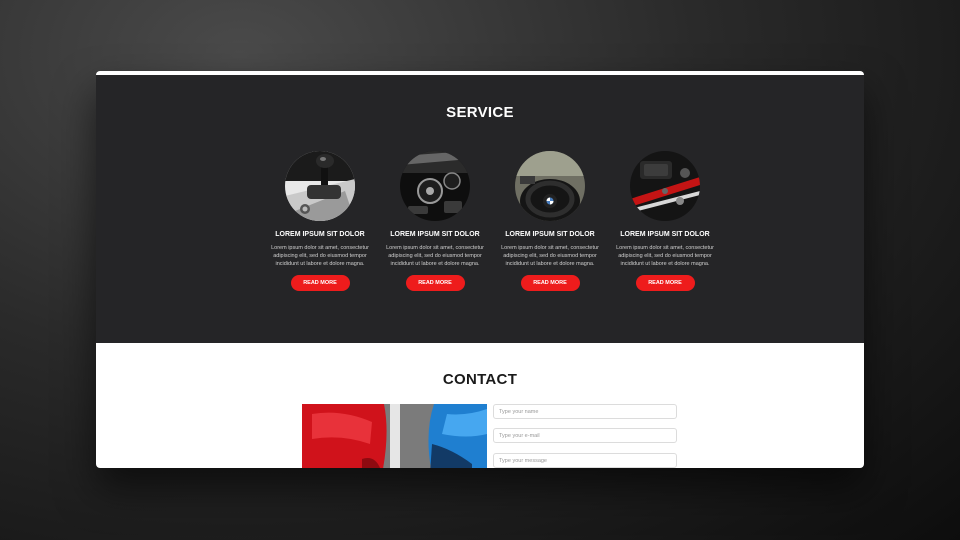 This screenshot has height=540, width=960. What do you see at coordinates (585, 411) in the screenshot?
I see `name-field` at bounding box center [585, 411].